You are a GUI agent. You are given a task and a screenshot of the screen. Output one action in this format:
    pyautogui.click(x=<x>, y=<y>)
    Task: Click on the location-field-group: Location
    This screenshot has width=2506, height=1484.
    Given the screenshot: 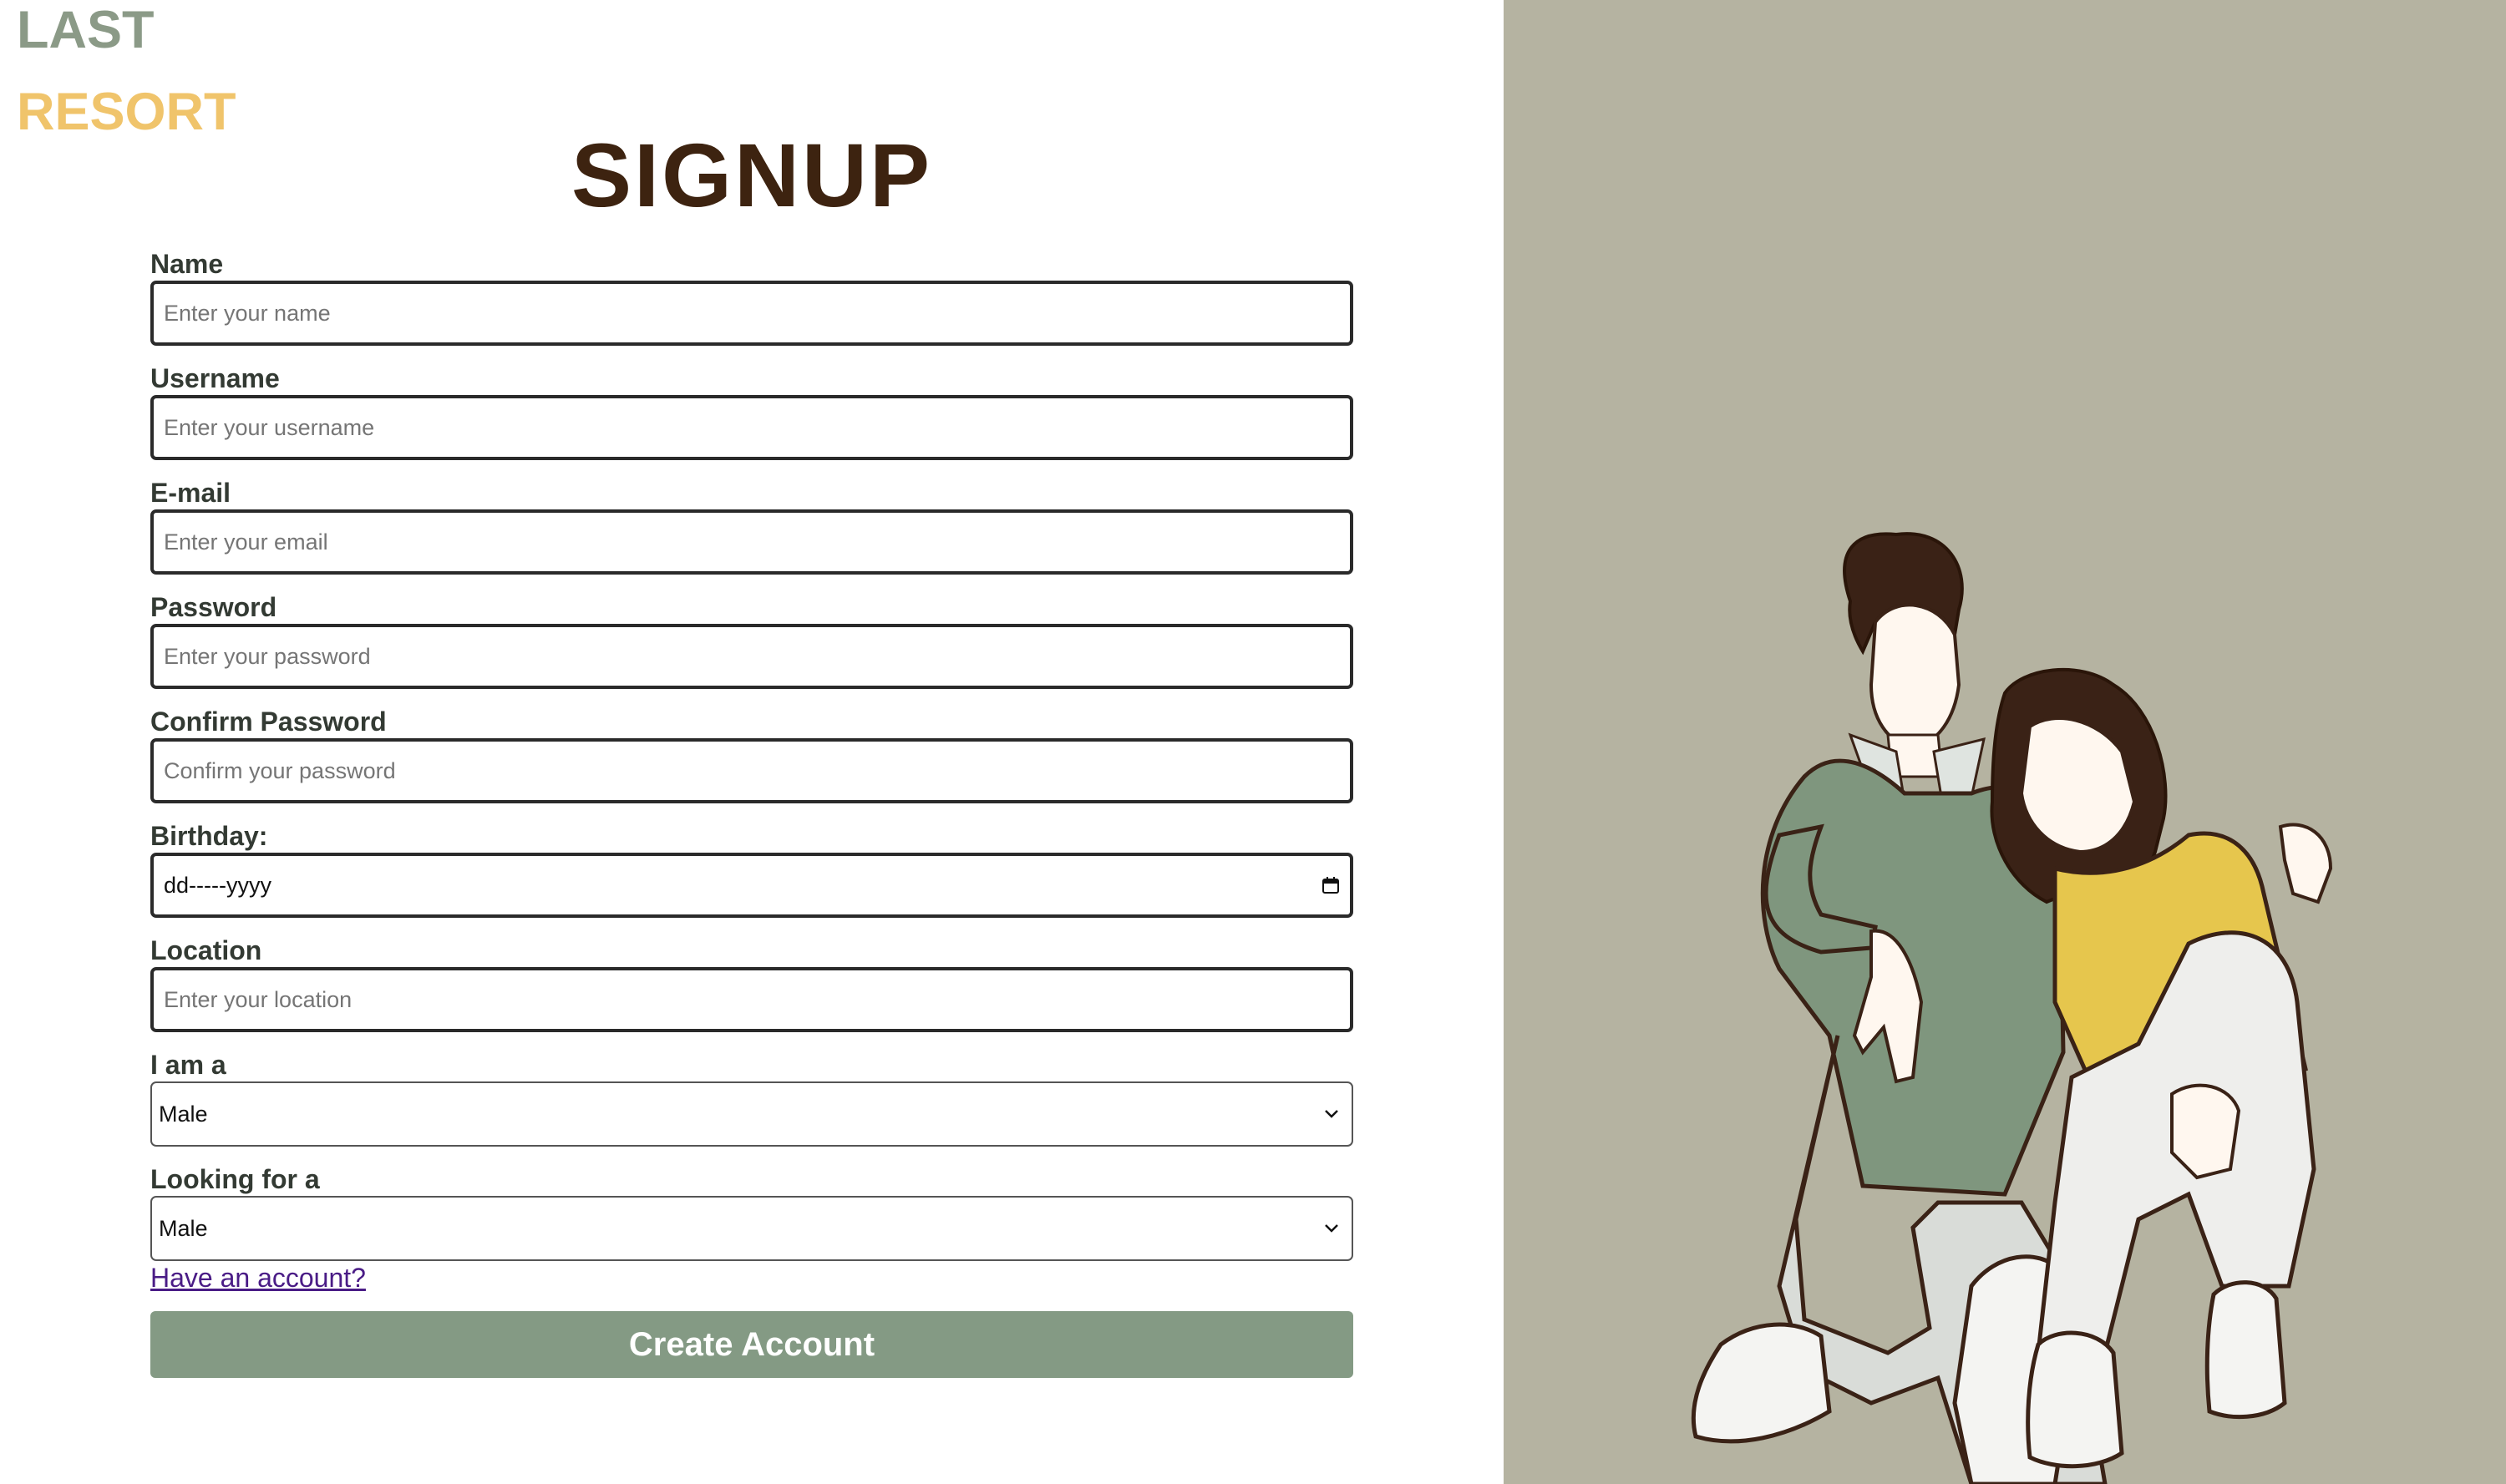 What is the action you would take?
    pyautogui.click(x=751, y=991)
    